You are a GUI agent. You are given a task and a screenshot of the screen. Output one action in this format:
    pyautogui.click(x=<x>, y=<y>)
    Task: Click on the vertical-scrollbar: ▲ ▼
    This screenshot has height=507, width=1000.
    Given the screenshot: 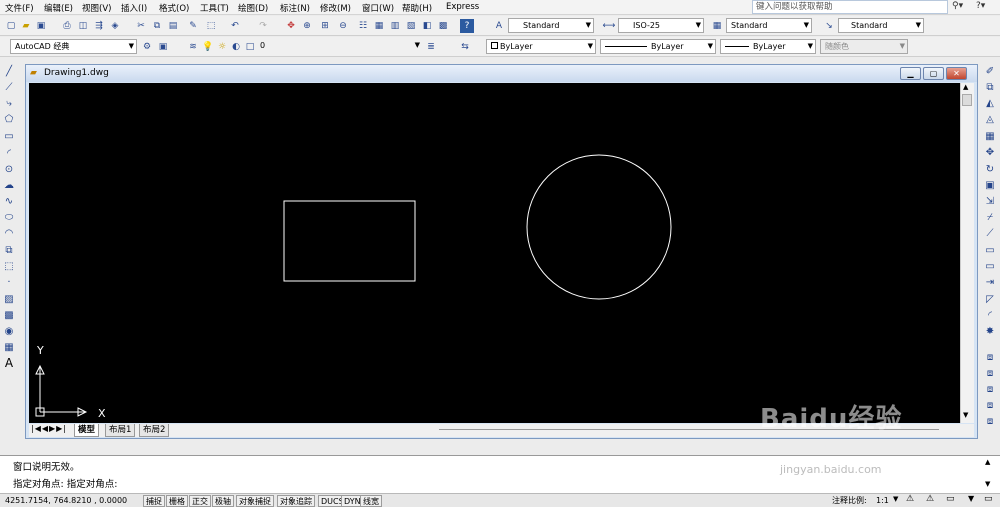 What is the action you would take?
    pyautogui.click(x=967, y=253)
    